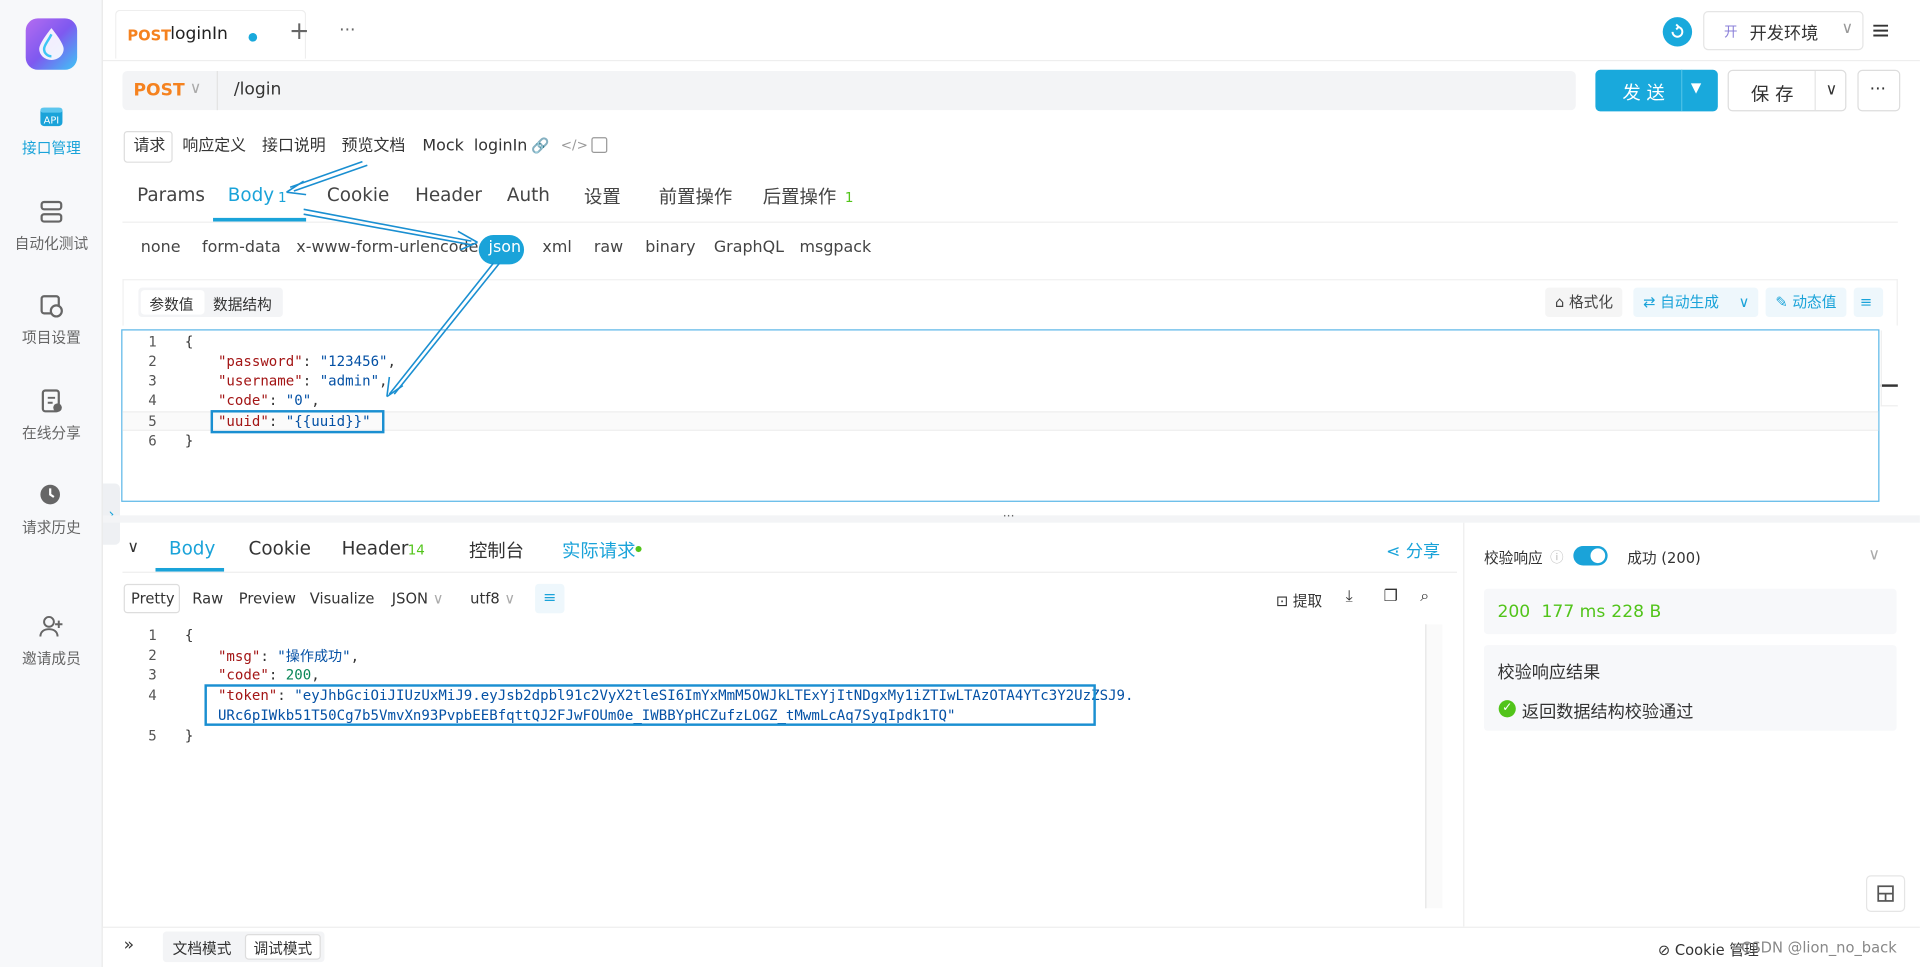 This screenshot has width=1920, height=967. Describe the element at coordinates (540, 145) in the screenshot. I see `link-icon: 🔗` at that location.